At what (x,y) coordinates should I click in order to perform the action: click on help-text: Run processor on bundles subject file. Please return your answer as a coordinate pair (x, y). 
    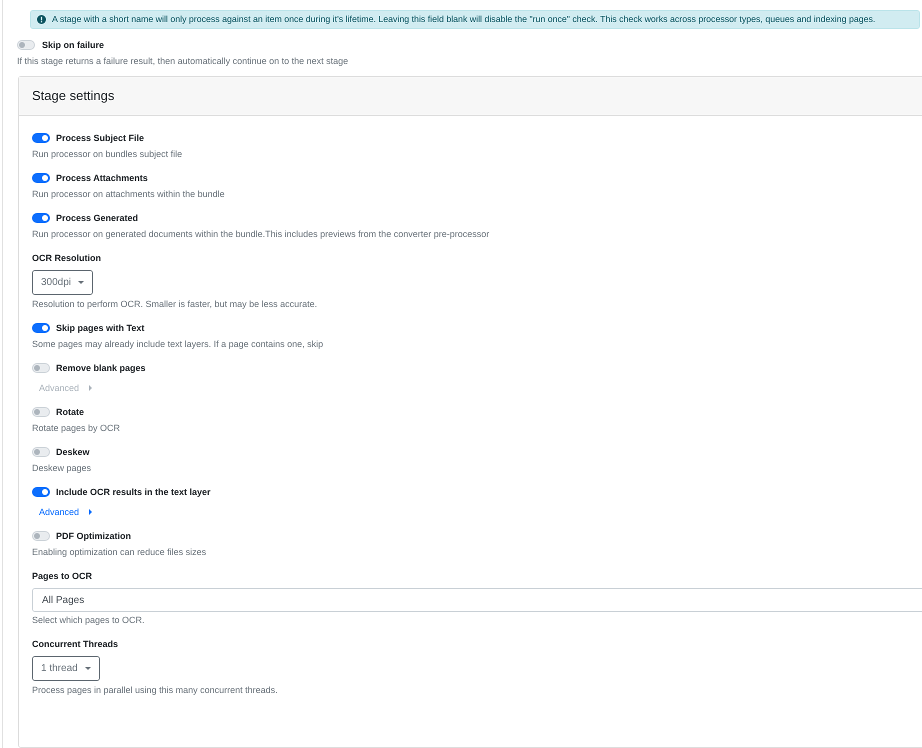
    Looking at the image, I should click on (108, 154).